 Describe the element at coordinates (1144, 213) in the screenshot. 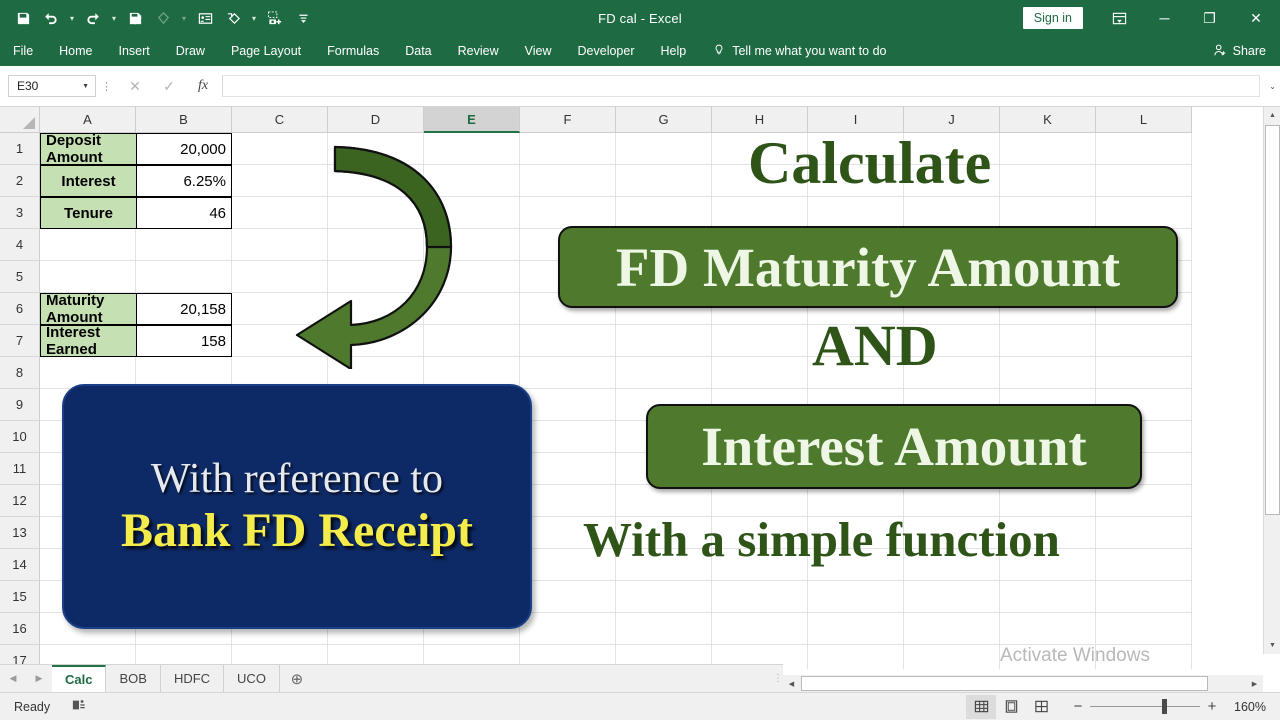

I see `cell-L3` at that location.